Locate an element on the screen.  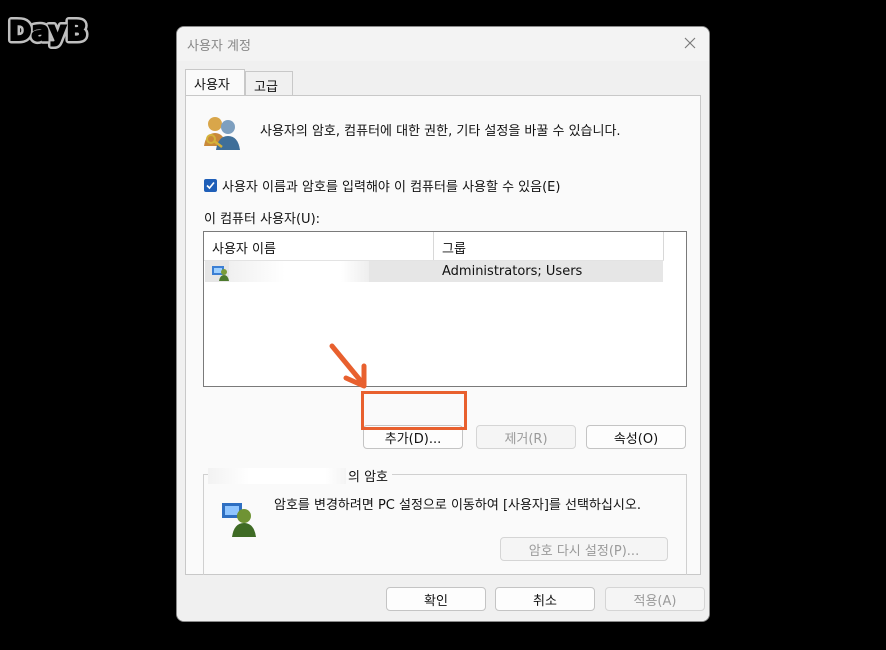
require-login-checkbox is located at coordinates (210, 185).